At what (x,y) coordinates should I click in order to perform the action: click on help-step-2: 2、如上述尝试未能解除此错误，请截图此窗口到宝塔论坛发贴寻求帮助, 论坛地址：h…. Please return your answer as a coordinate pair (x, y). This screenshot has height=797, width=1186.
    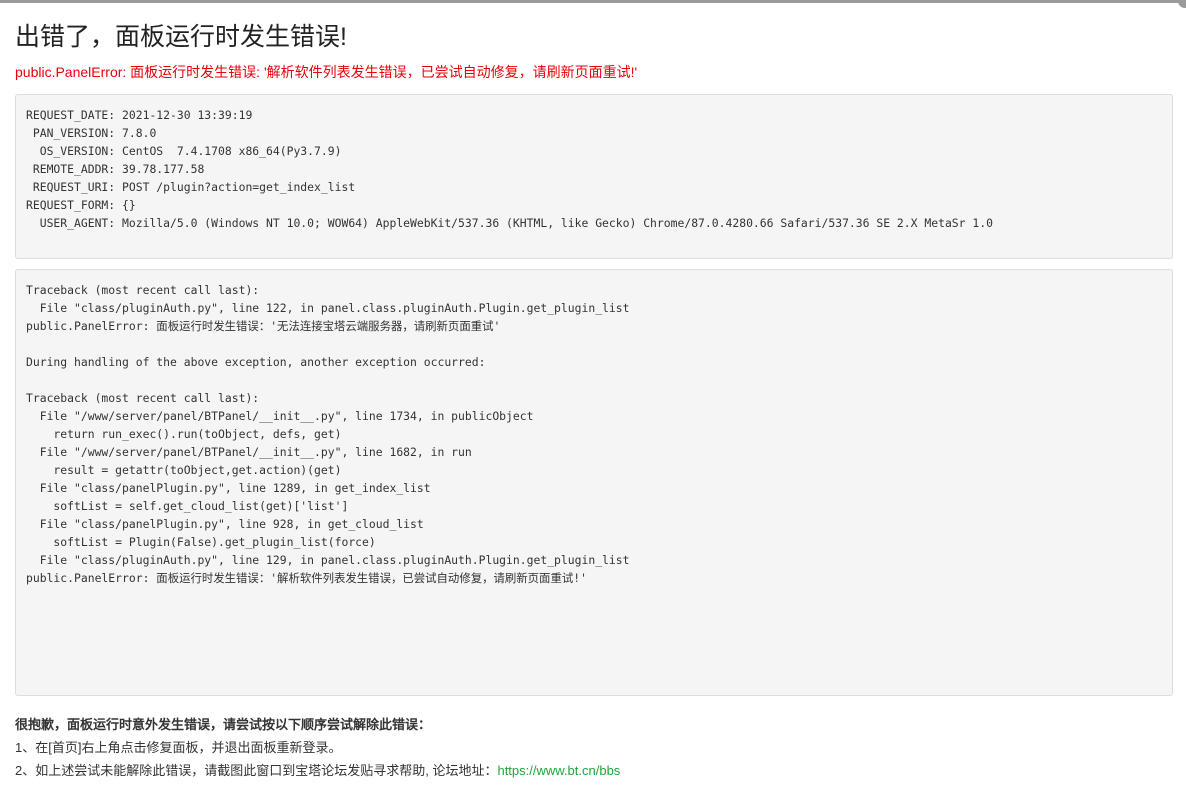
    Looking at the image, I should click on (317, 770).